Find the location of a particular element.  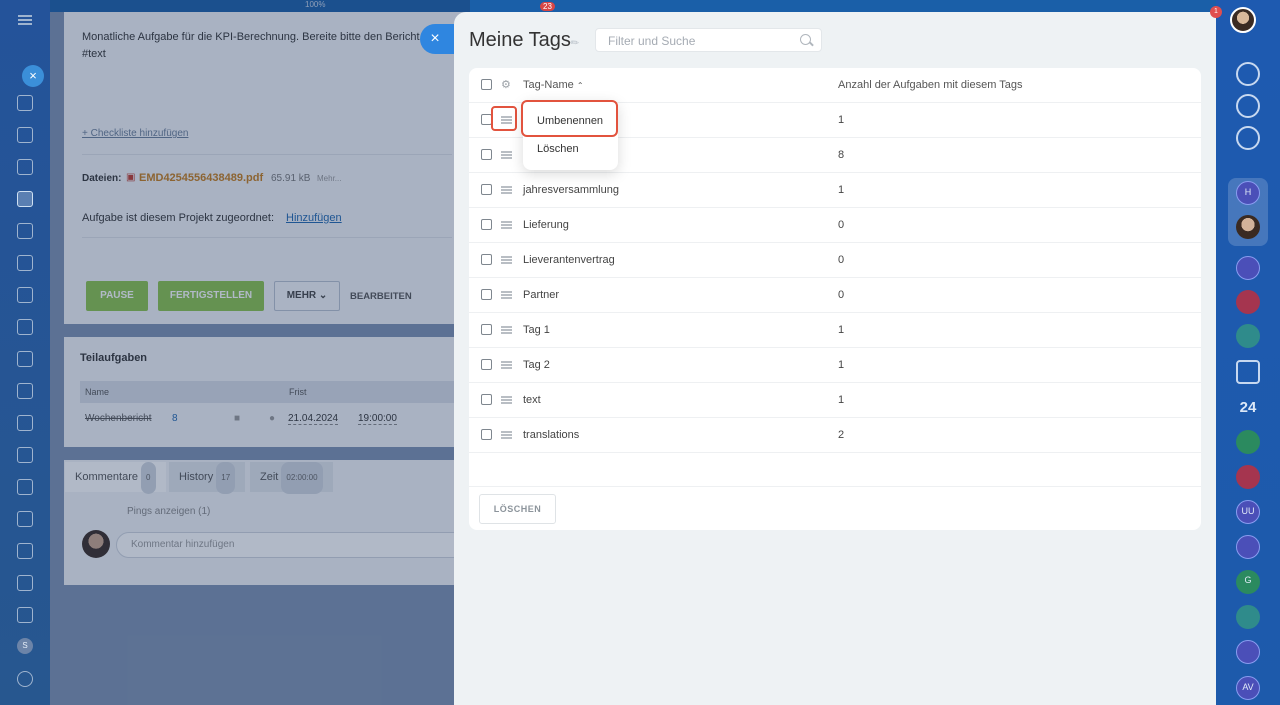

table-row: Lieferung 0 is located at coordinates (835, 225).